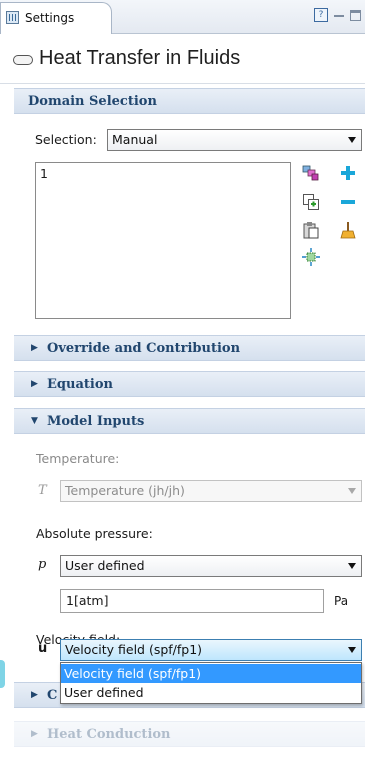 The height and width of the screenshot is (772, 365). What do you see at coordinates (348, 173) in the screenshot?
I see `add-to-selection-icon` at bounding box center [348, 173].